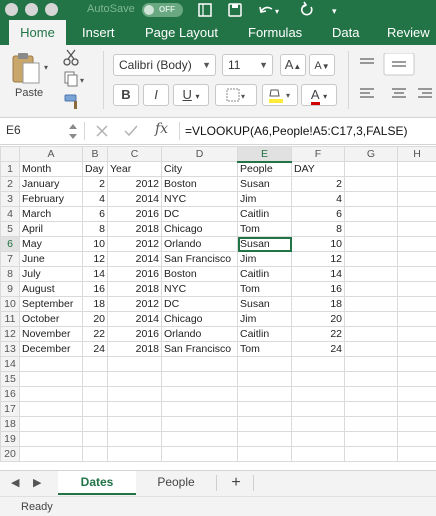 This screenshot has width=436, height=516. I want to click on previous-sheet-icon: ◀, so click(15, 482).